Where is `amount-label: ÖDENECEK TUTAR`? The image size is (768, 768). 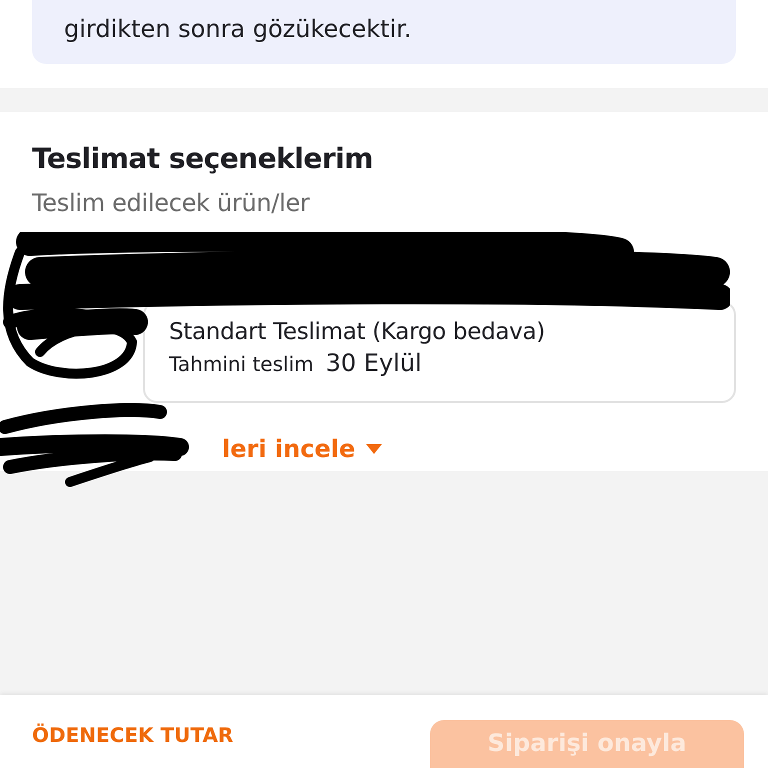
amount-label: ÖDENECEK TUTAR is located at coordinates (133, 735).